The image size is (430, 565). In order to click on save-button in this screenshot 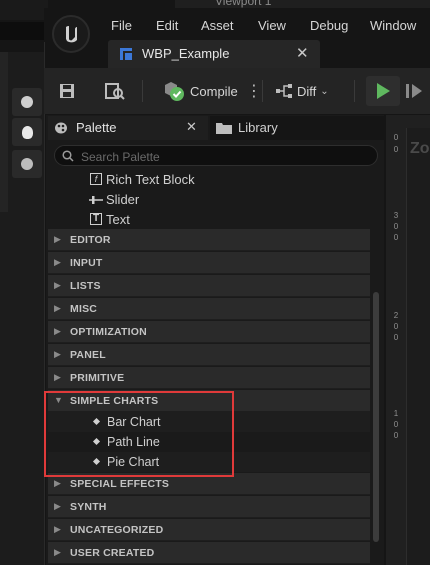, I will do `click(67, 91)`.